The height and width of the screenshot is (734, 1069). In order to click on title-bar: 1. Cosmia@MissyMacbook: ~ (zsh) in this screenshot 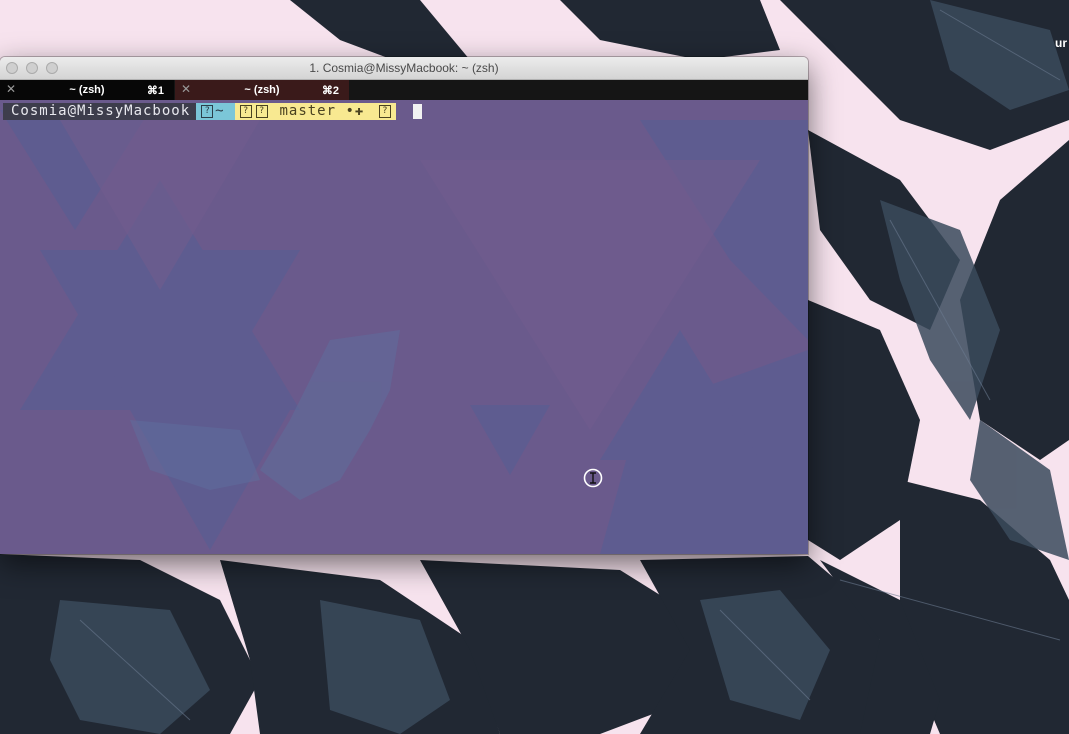, I will do `click(404, 68)`.